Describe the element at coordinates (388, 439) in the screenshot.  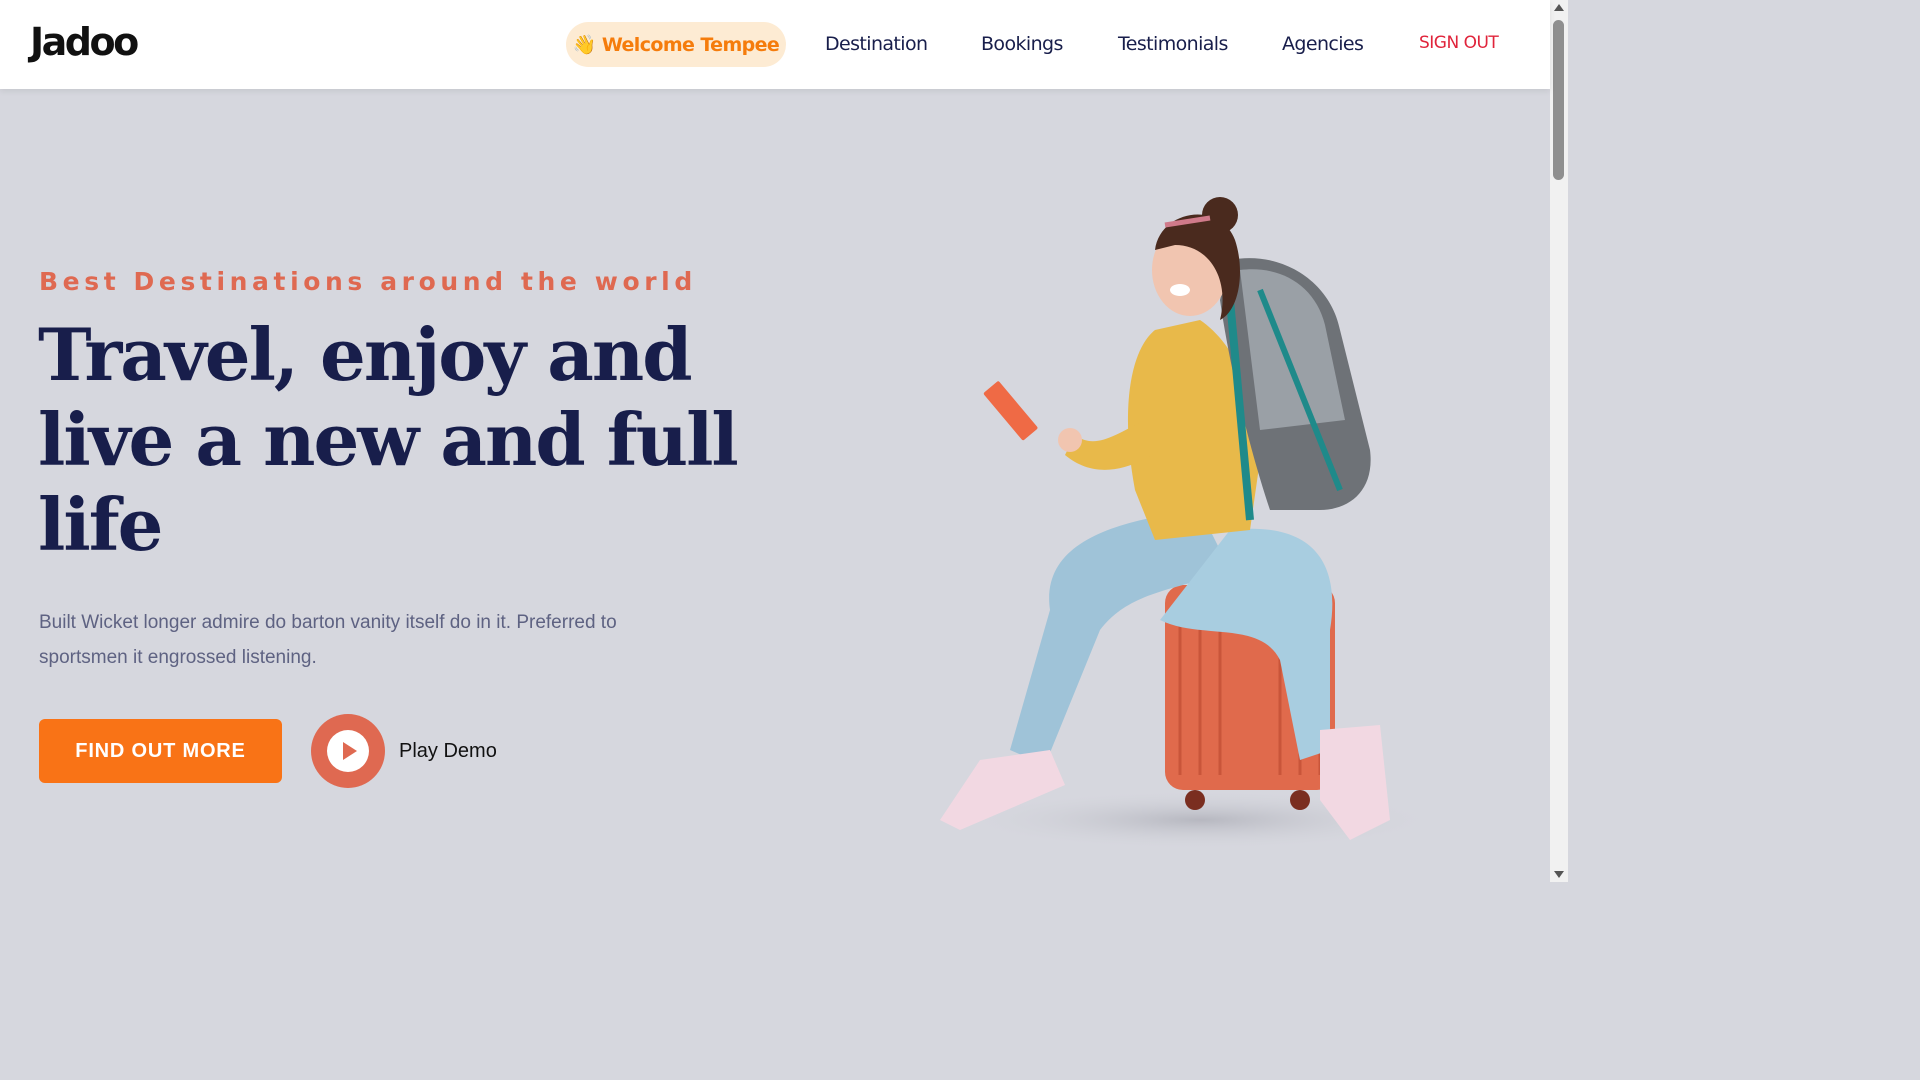
I see `headline-line: live a new and full` at that location.